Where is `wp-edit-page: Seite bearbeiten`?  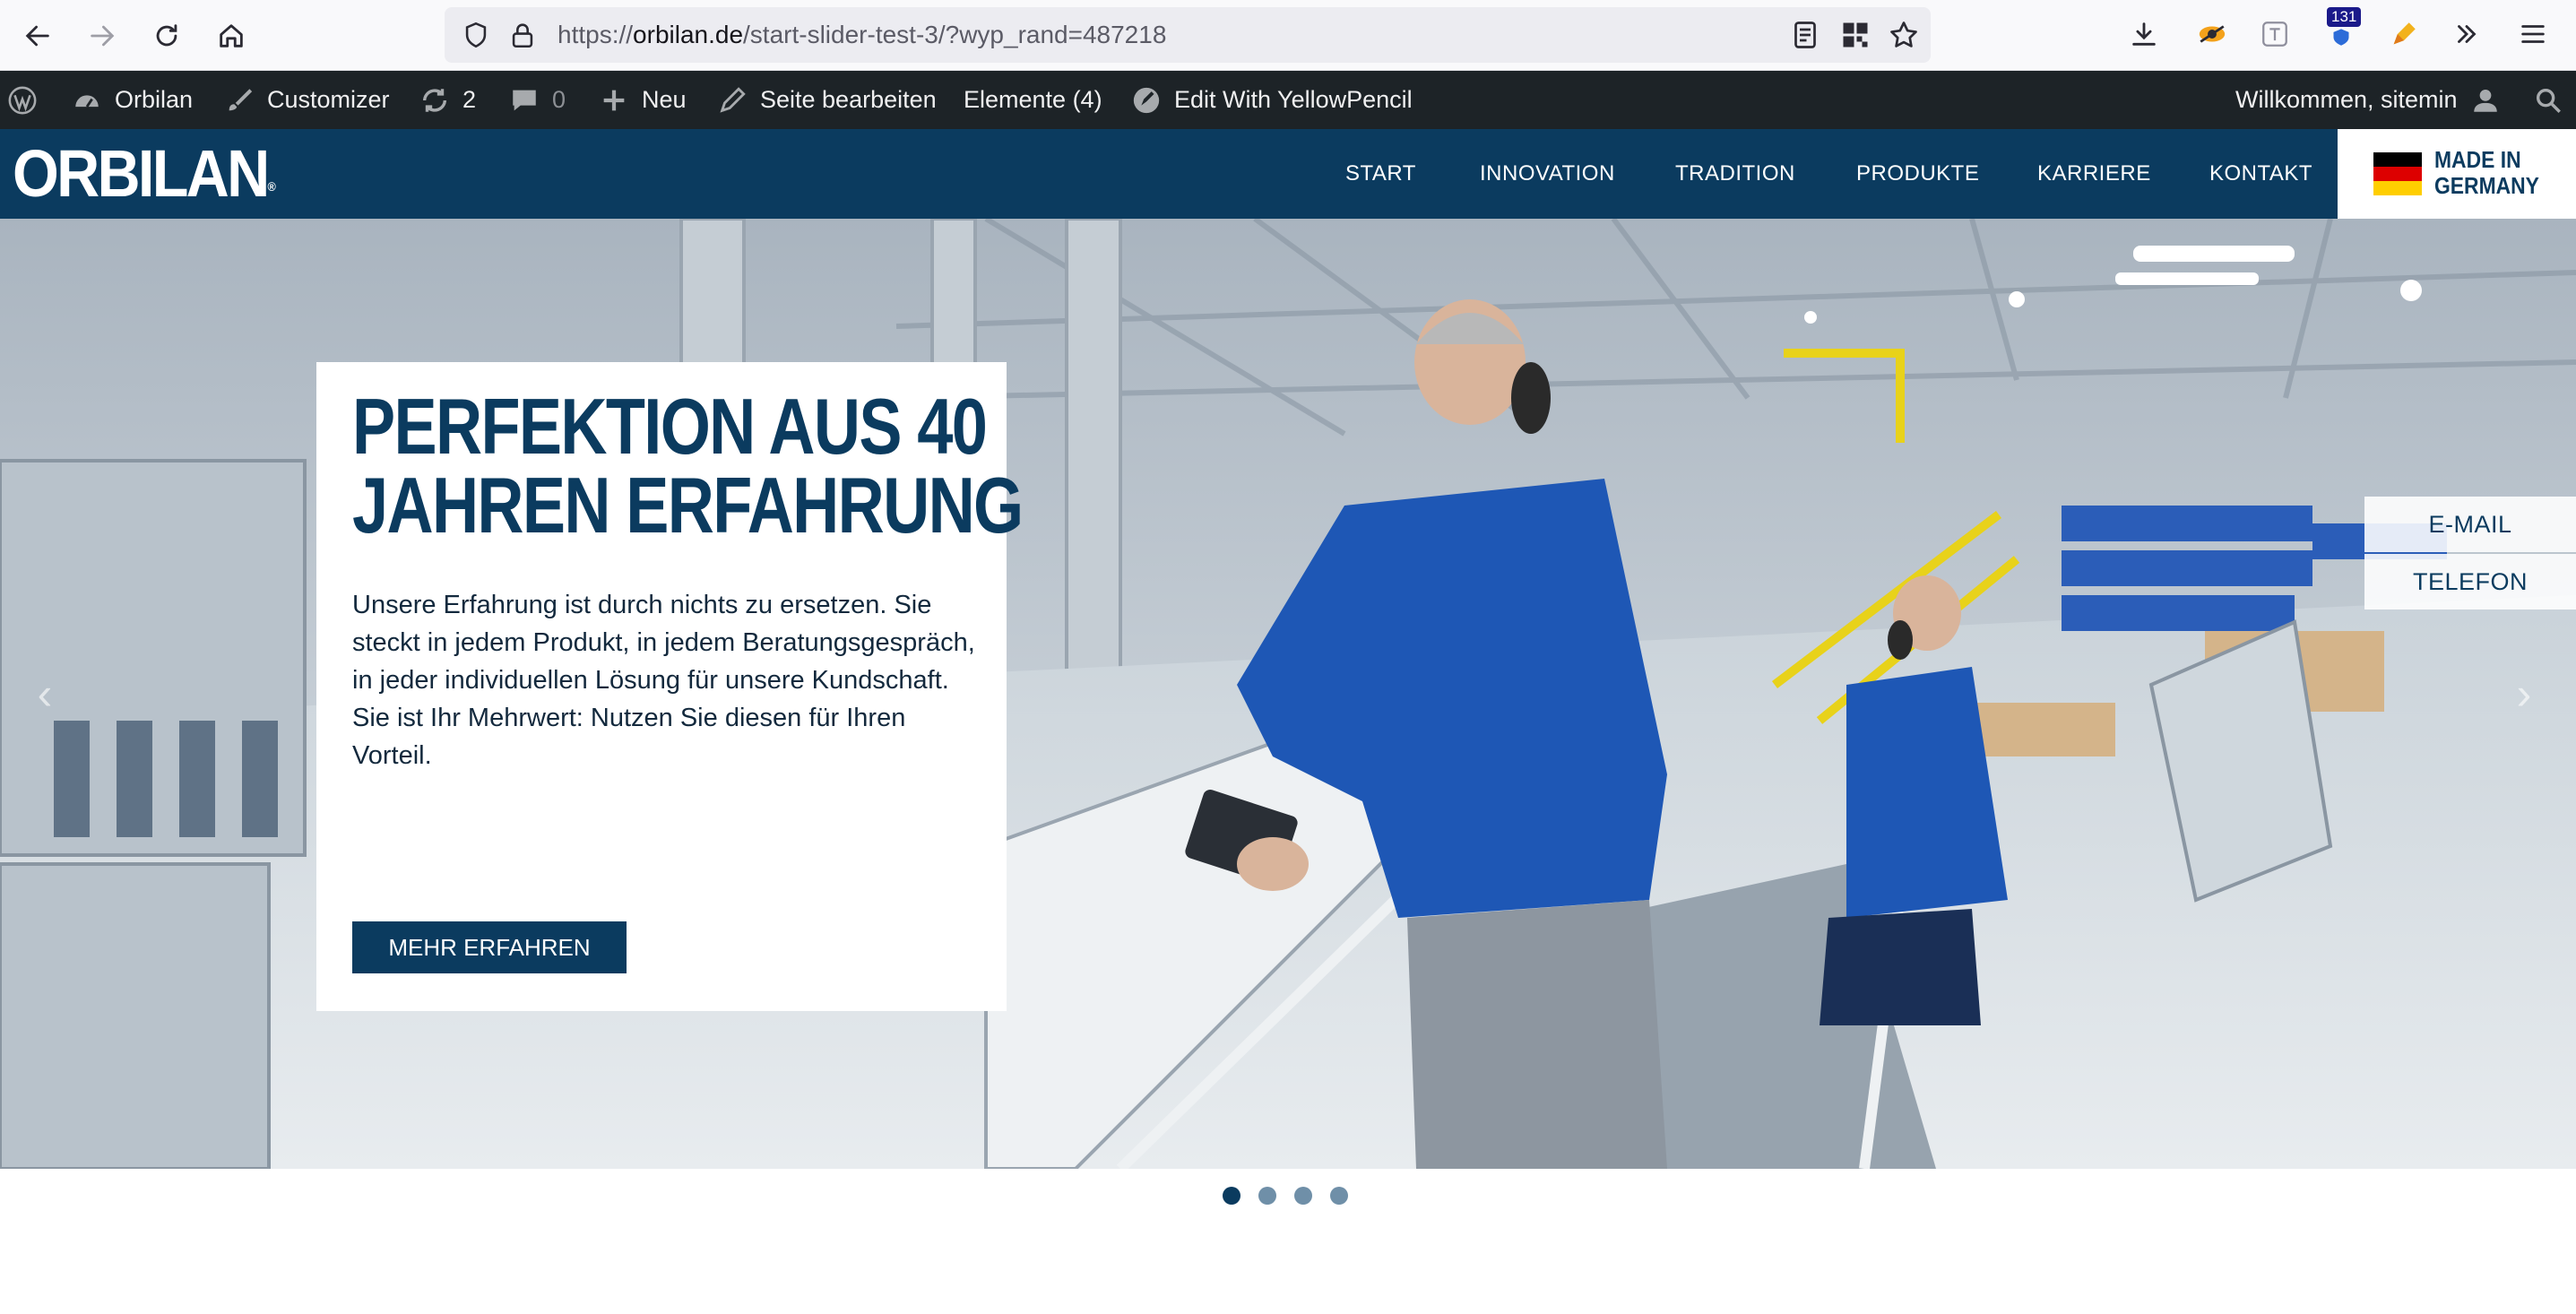 wp-edit-page: Seite bearbeiten is located at coordinates (827, 100).